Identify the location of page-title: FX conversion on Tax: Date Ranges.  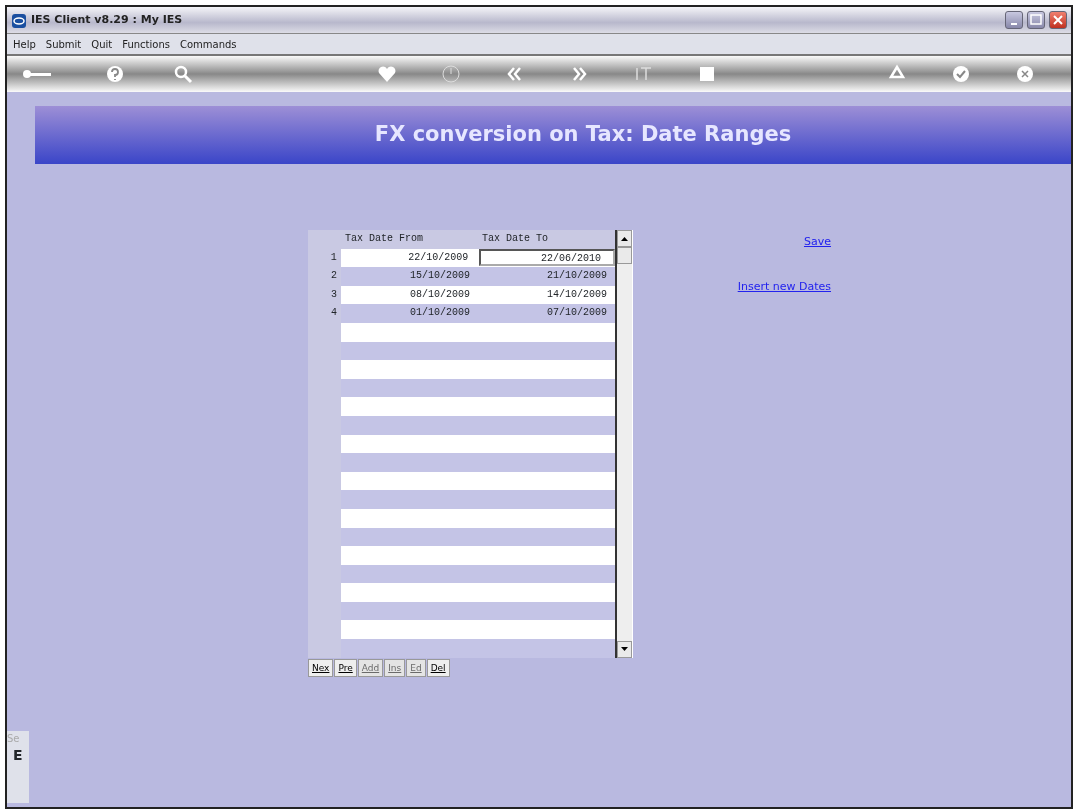
(583, 135).